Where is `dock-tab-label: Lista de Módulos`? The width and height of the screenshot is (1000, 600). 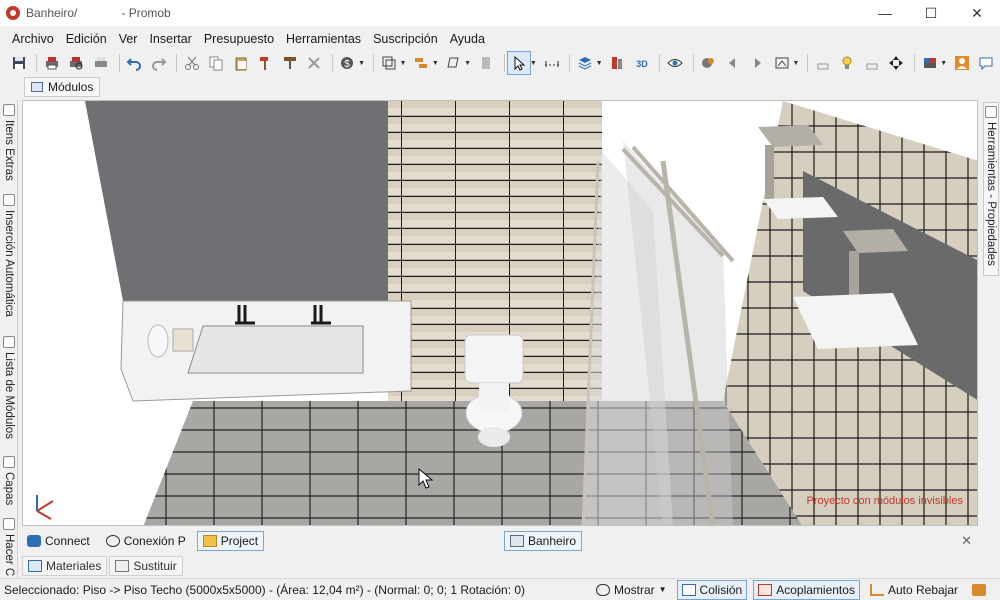
dock-tab-label: Lista de Módulos is located at coordinates (9, 395).